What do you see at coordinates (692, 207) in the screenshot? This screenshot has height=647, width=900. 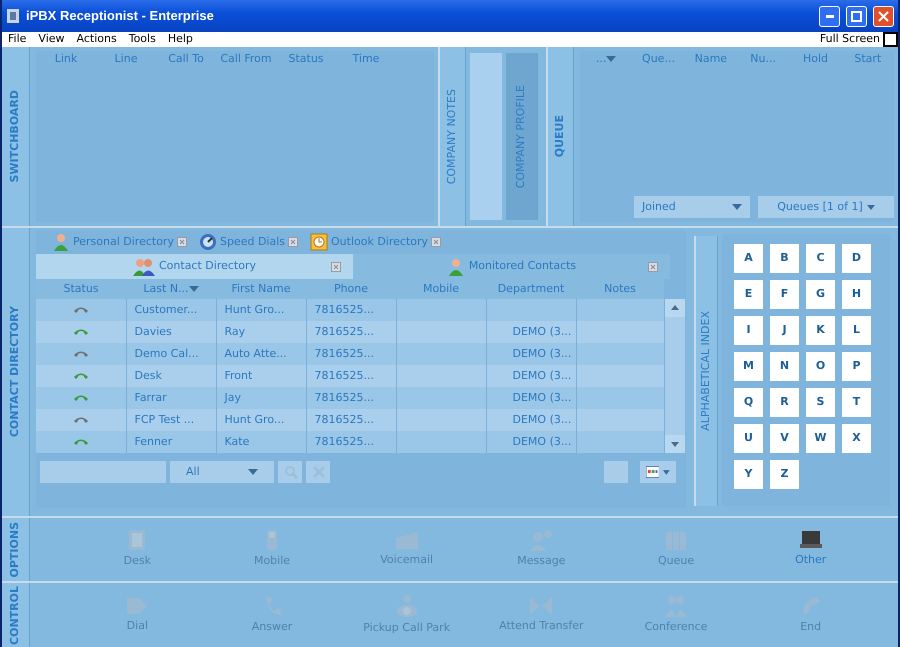 I see `filter-dropdown: Joined` at bounding box center [692, 207].